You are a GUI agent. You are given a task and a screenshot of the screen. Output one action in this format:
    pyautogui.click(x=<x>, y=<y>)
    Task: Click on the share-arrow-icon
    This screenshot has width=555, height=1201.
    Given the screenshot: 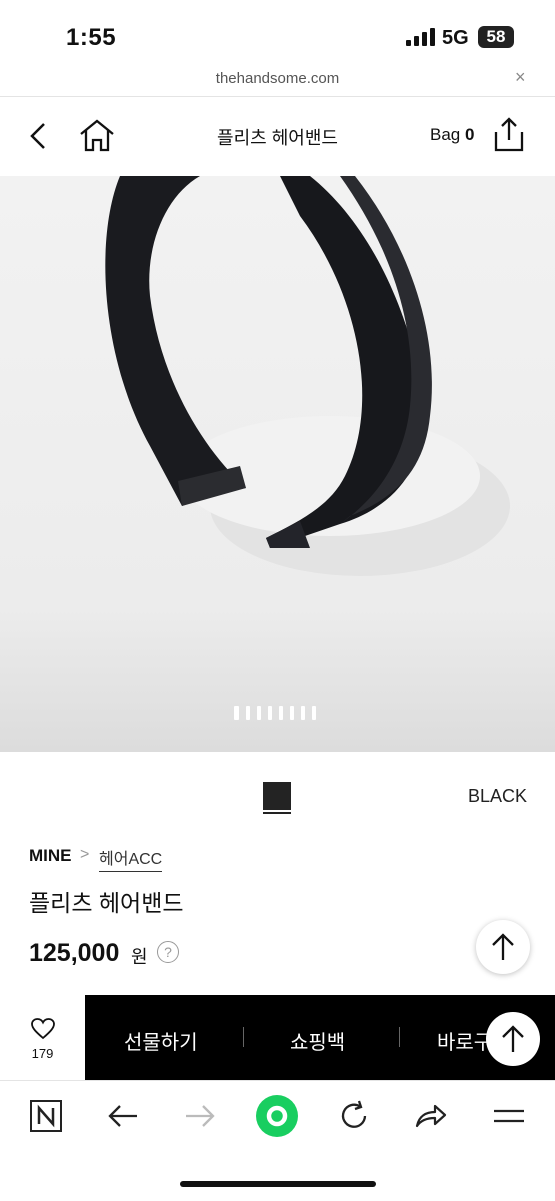 What is the action you would take?
    pyautogui.click(x=431, y=1116)
    